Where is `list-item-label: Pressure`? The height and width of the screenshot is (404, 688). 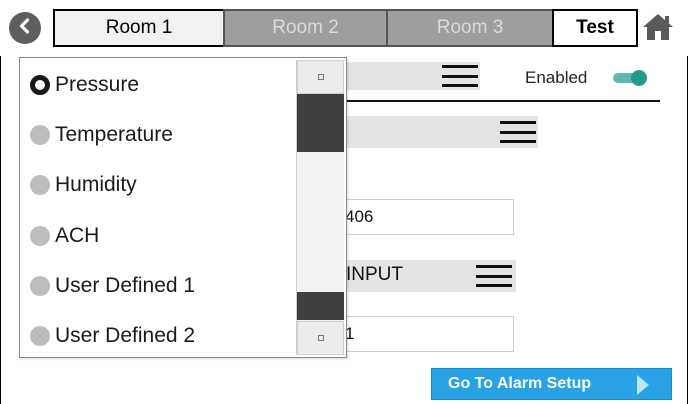
list-item-label: Pressure is located at coordinates (97, 84).